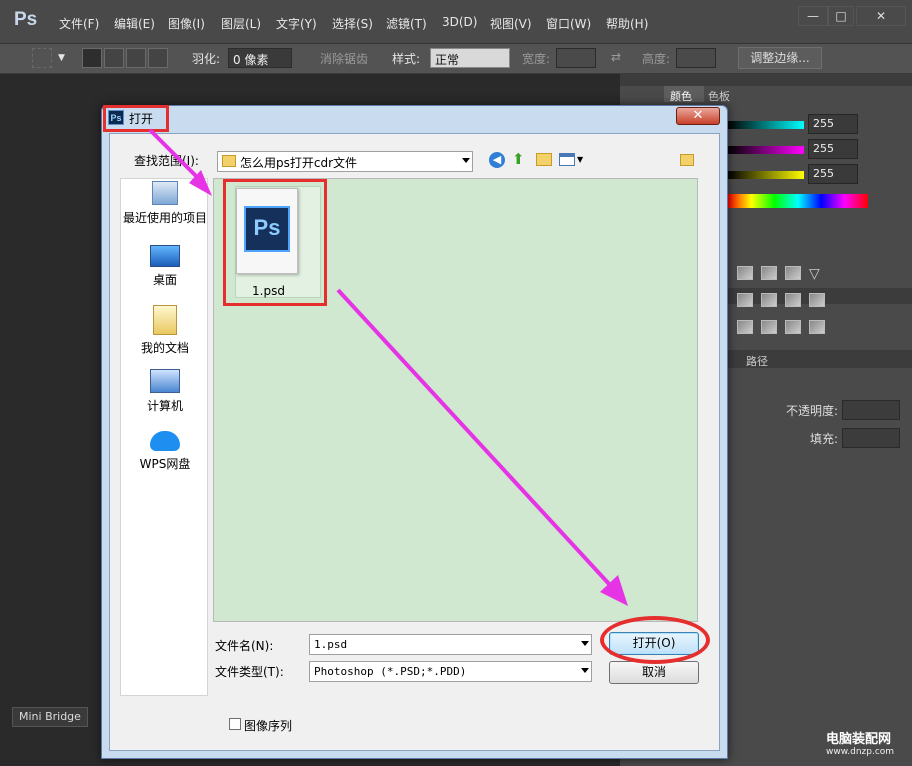 The image size is (912, 766). What do you see at coordinates (881, 16) in the screenshot?
I see `close-app-button: ✕` at bounding box center [881, 16].